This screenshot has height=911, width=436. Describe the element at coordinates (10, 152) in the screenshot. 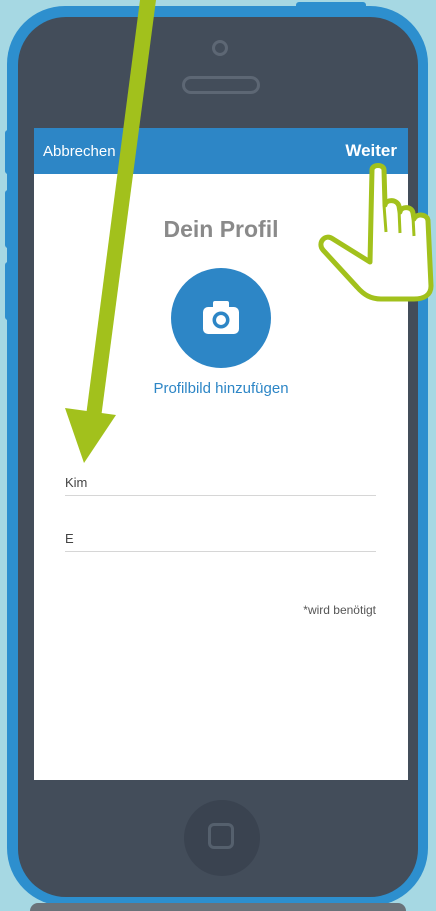

I see `mute-switch` at that location.